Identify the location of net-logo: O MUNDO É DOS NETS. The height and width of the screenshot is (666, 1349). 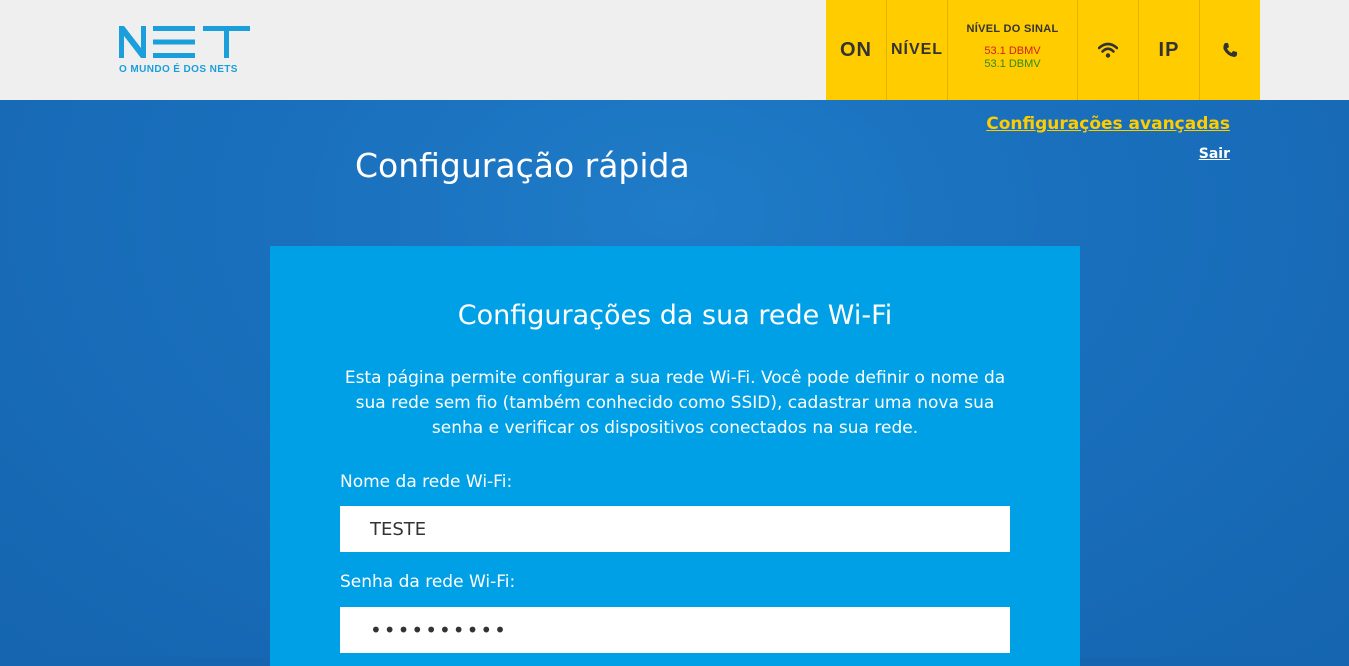
(189, 52).